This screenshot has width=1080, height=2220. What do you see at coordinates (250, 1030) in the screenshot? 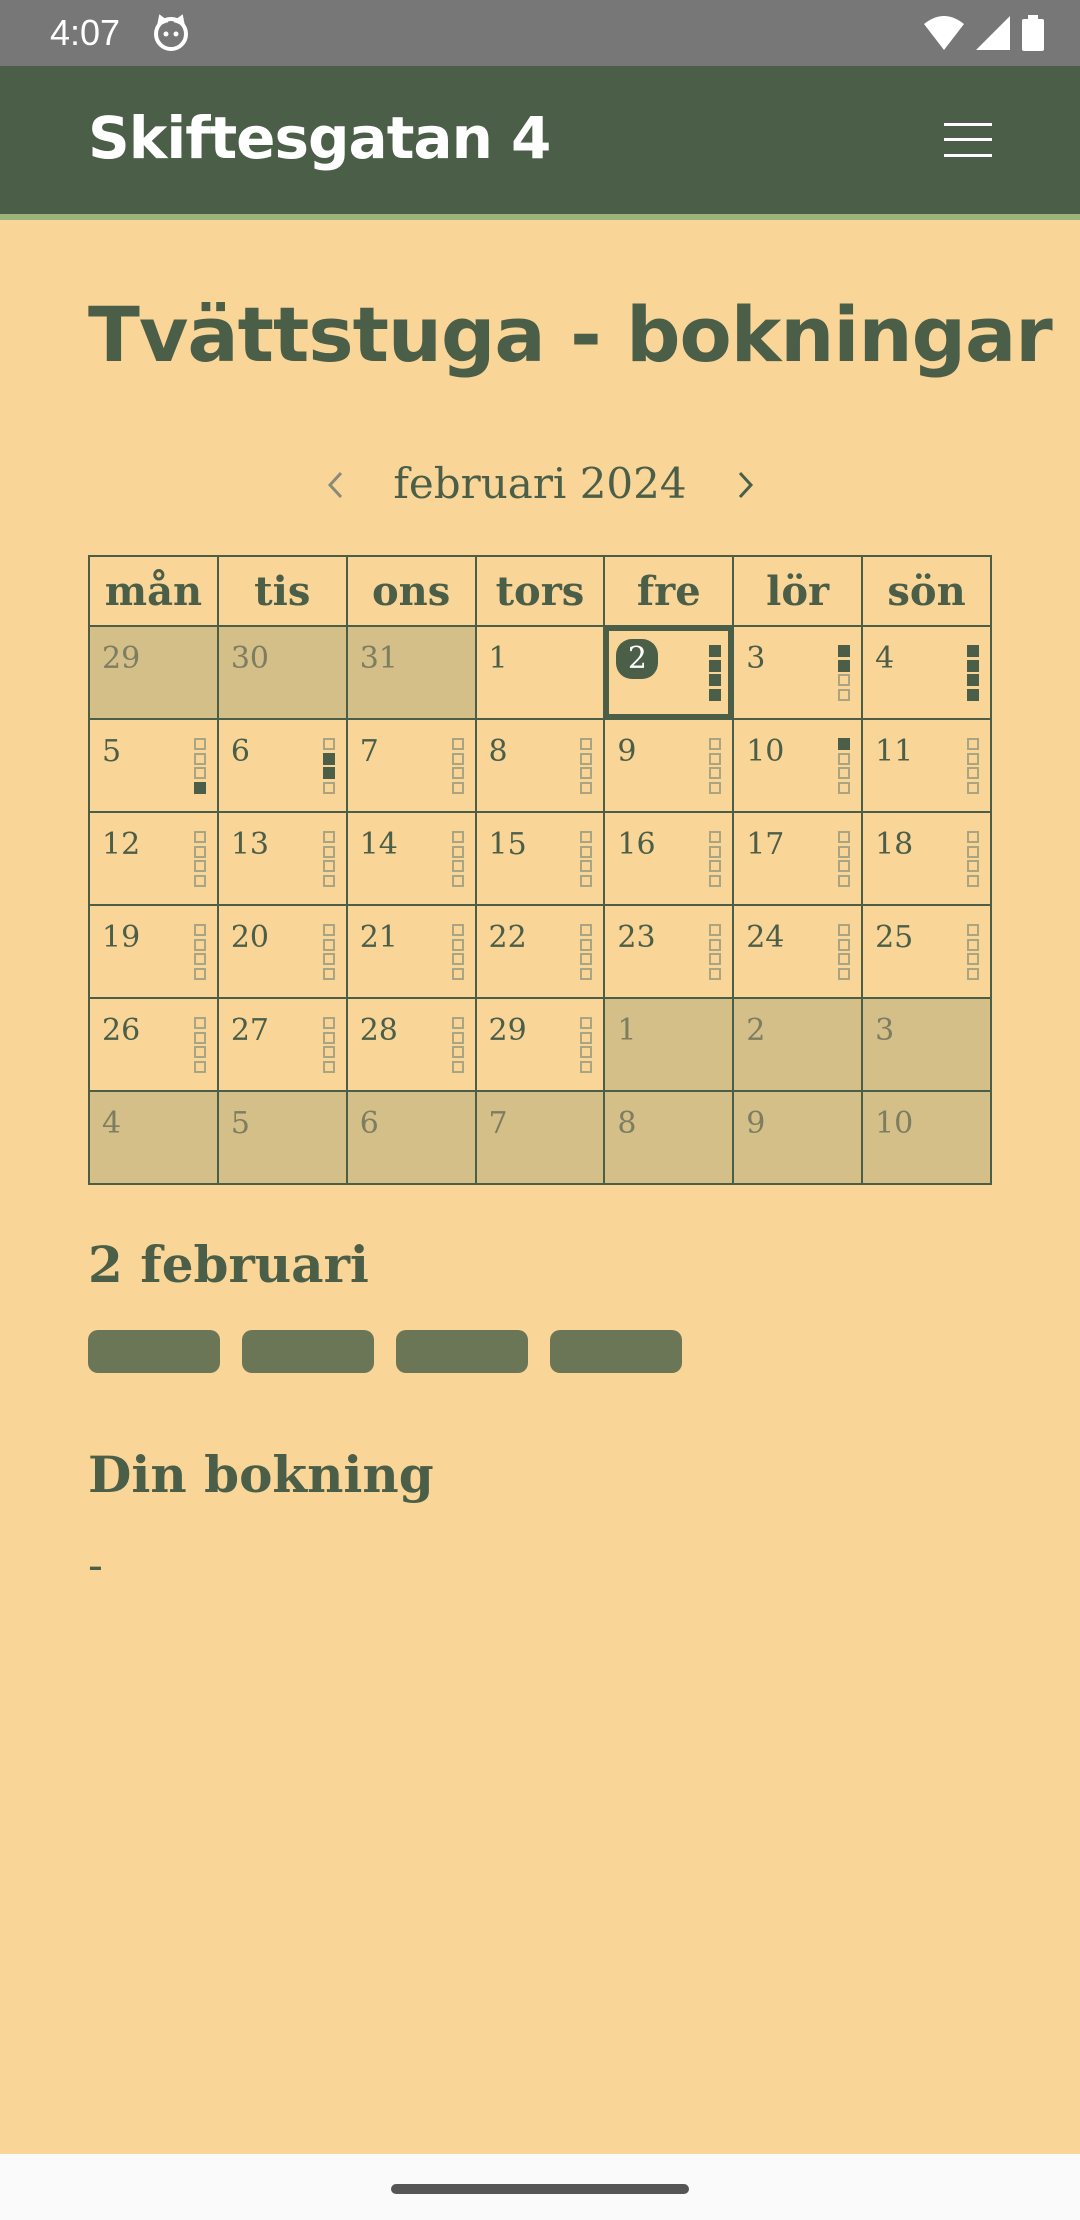
I see `day-number: 27` at bounding box center [250, 1030].